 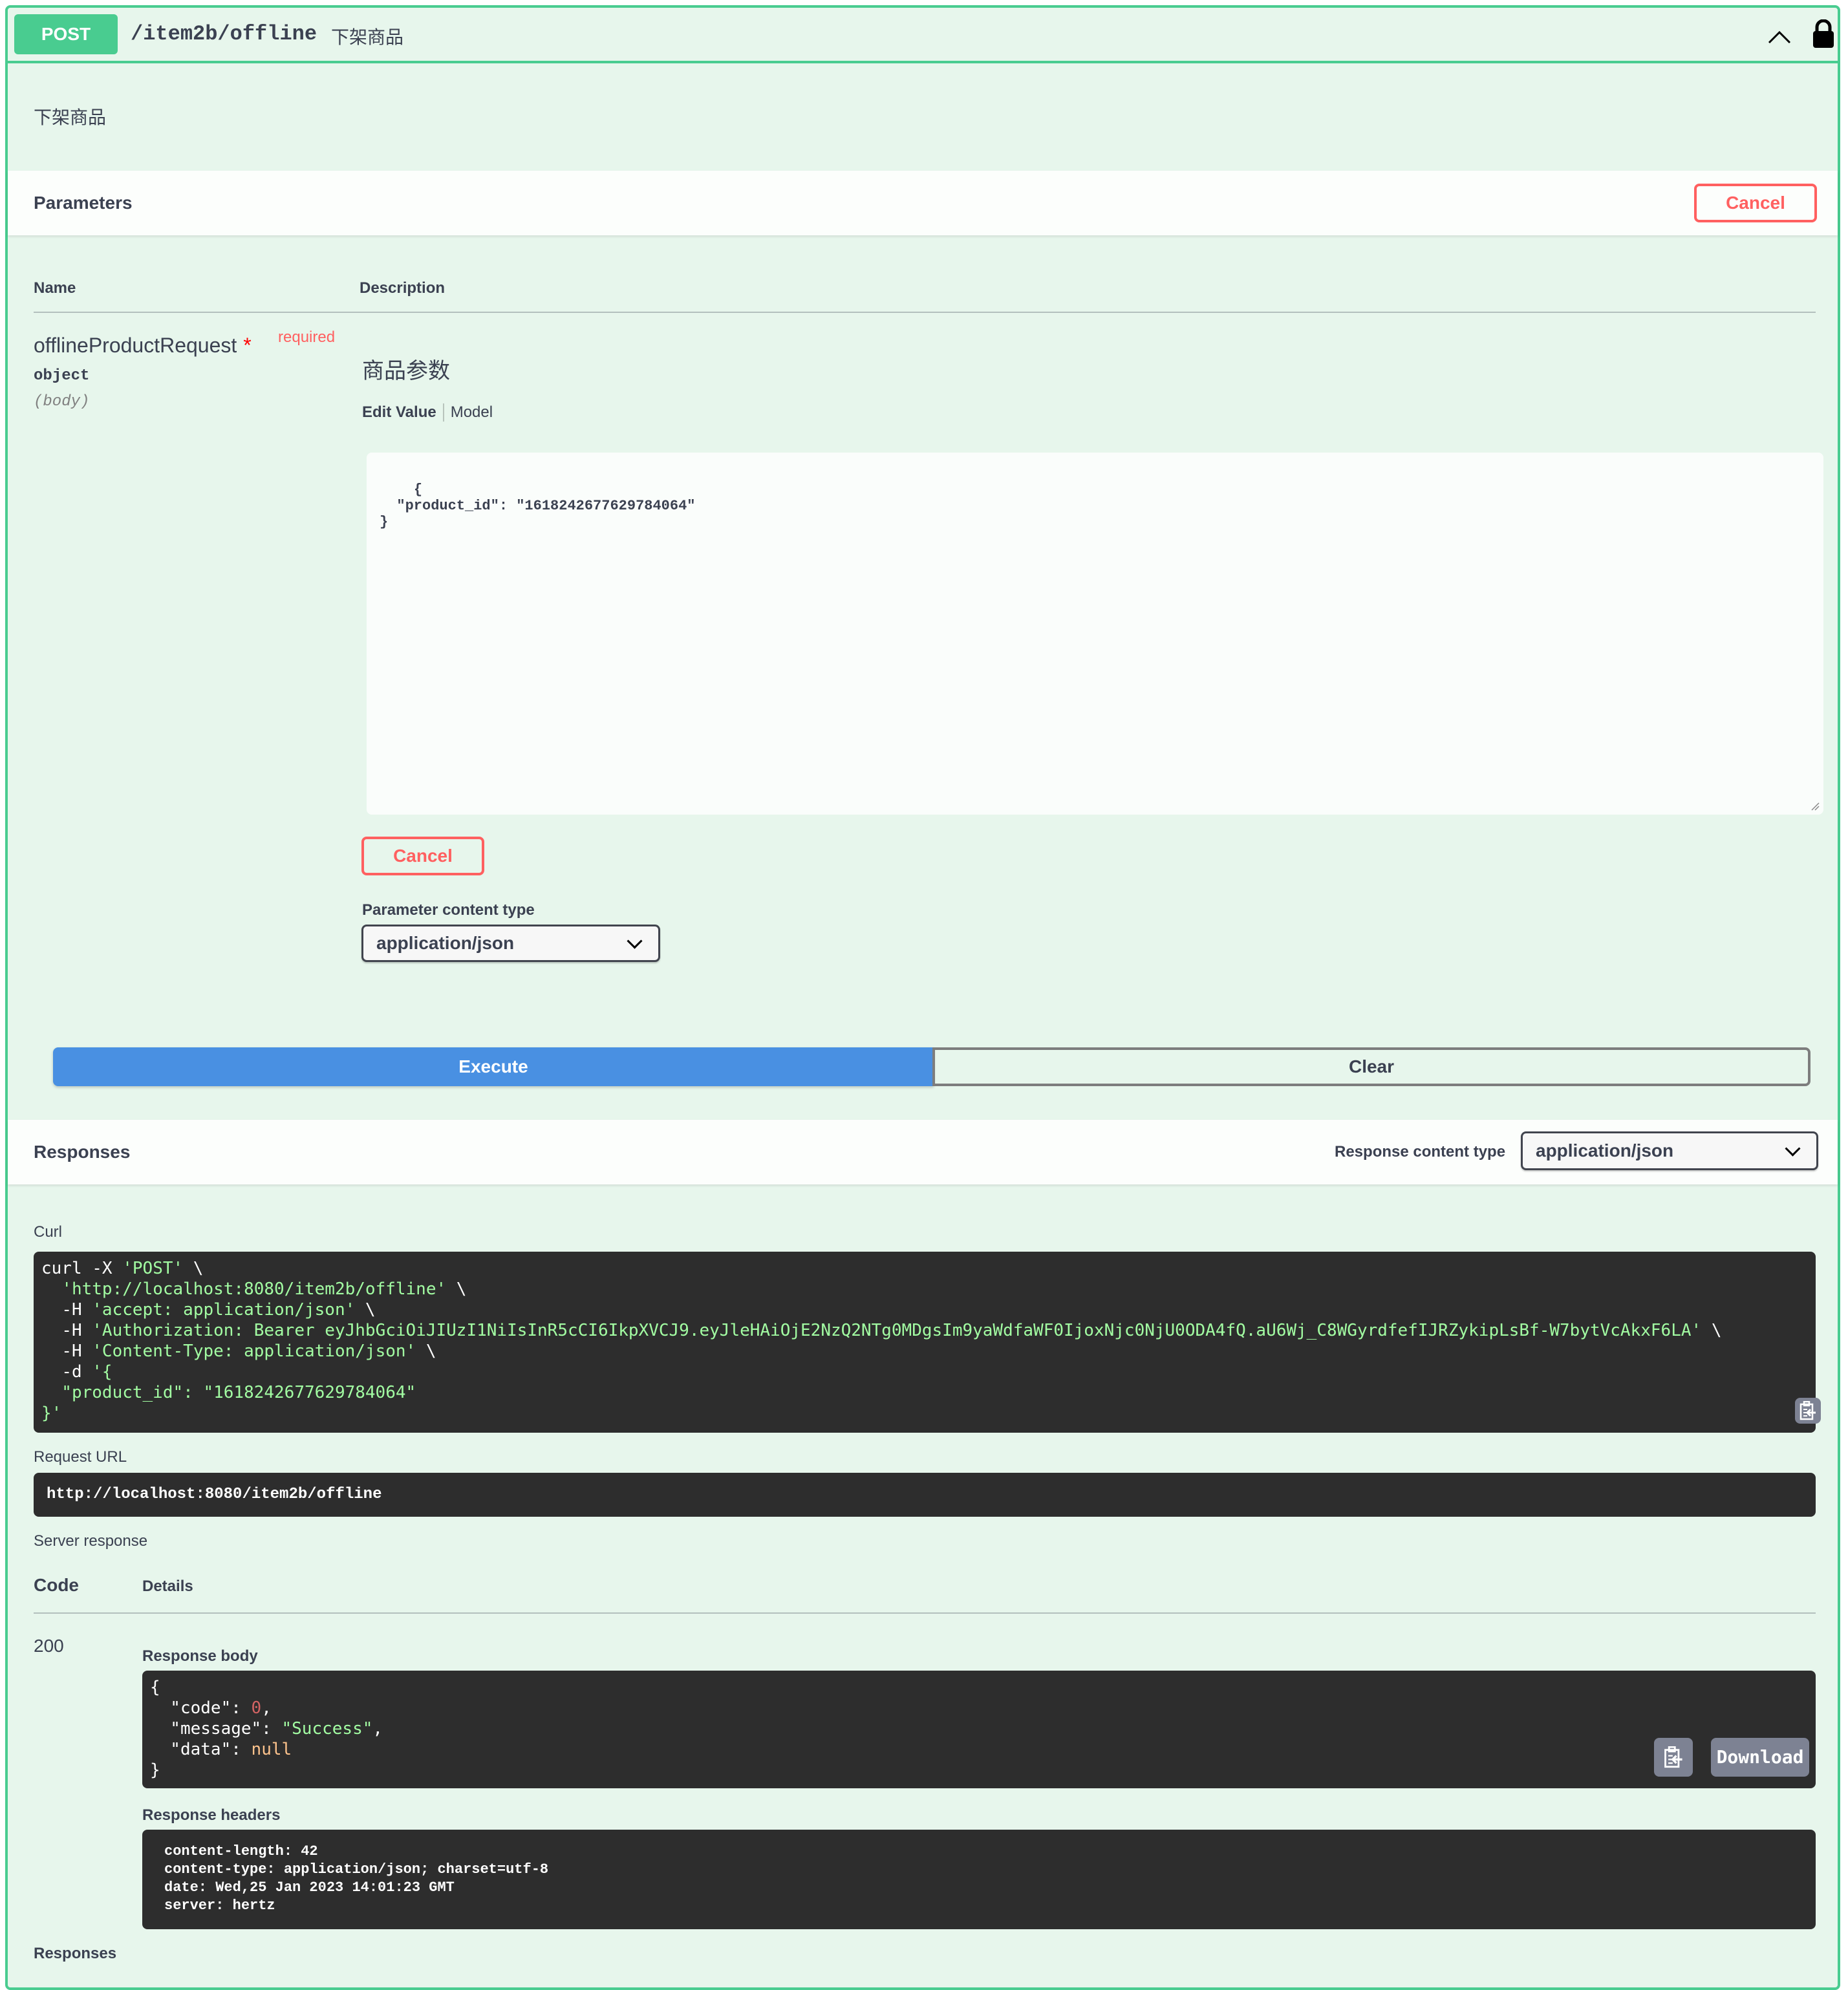 What do you see at coordinates (228, 1392) in the screenshot?
I see `curl-line: "product_id": "1618242677629784064"` at bounding box center [228, 1392].